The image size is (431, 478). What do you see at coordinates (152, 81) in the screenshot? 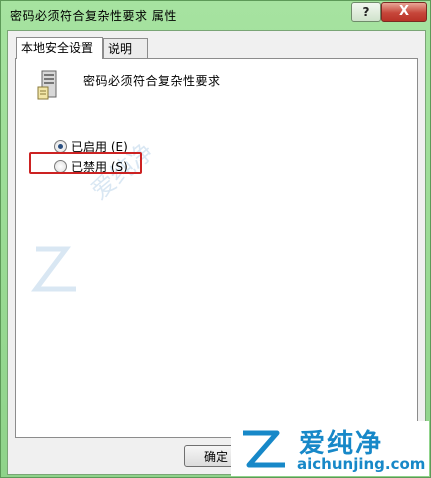
I see `policy-title: 密码必须符合复杂性要求` at bounding box center [152, 81].